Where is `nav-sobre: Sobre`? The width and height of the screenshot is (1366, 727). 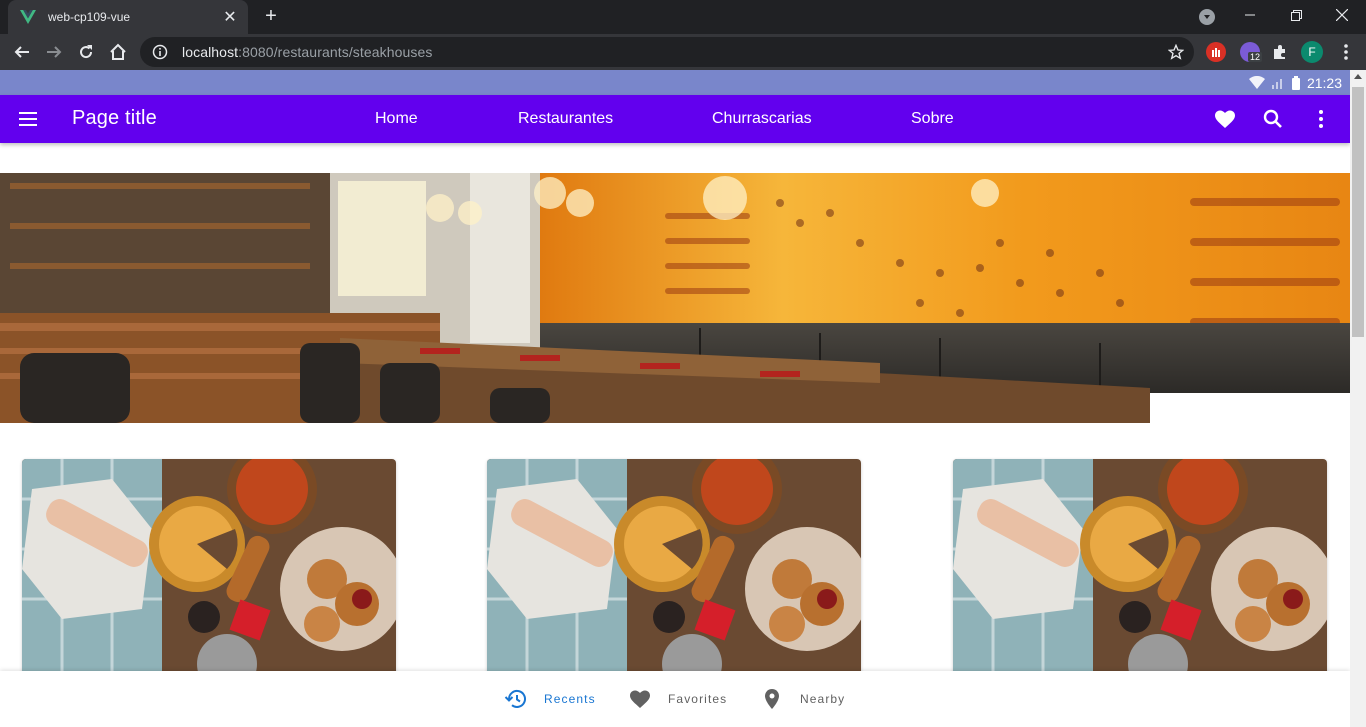 nav-sobre: Sobre is located at coordinates (932, 119).